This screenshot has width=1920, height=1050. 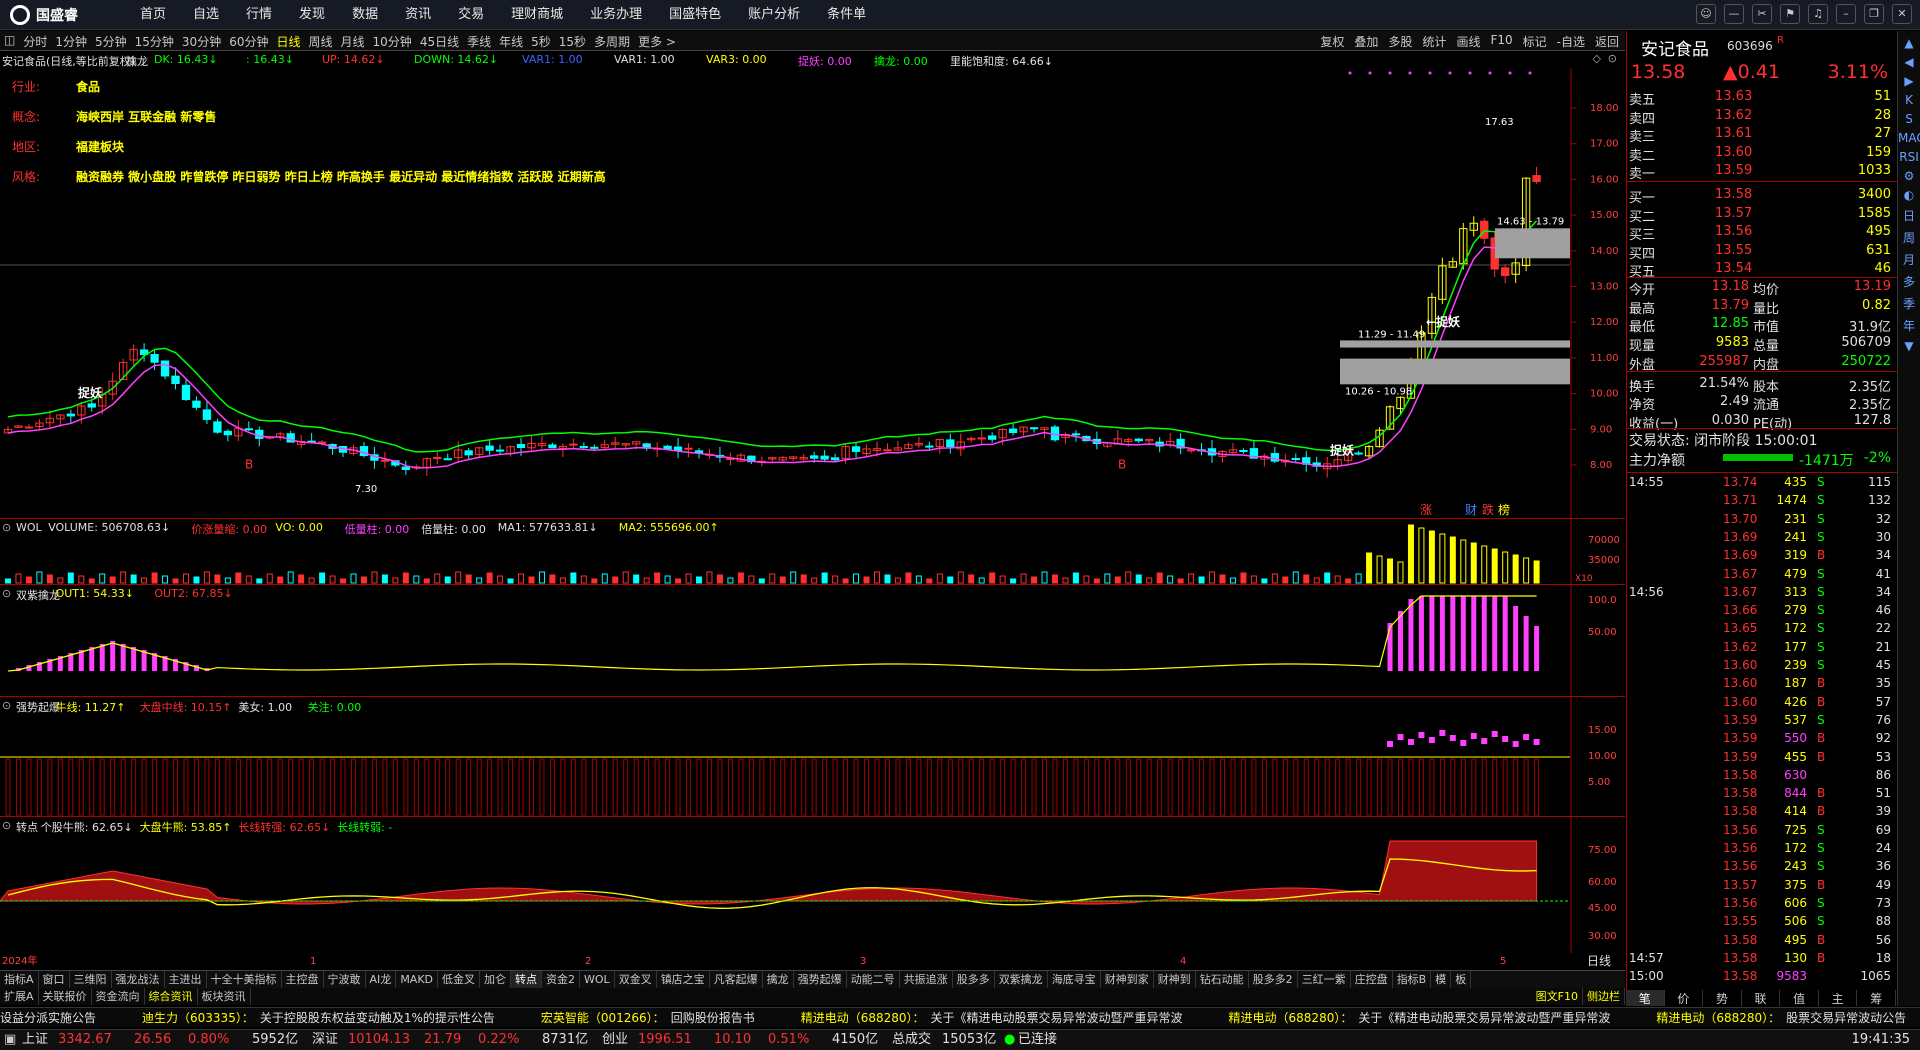 I want to click on menu-item-7: 理财商城, so click(x=537, y=15).